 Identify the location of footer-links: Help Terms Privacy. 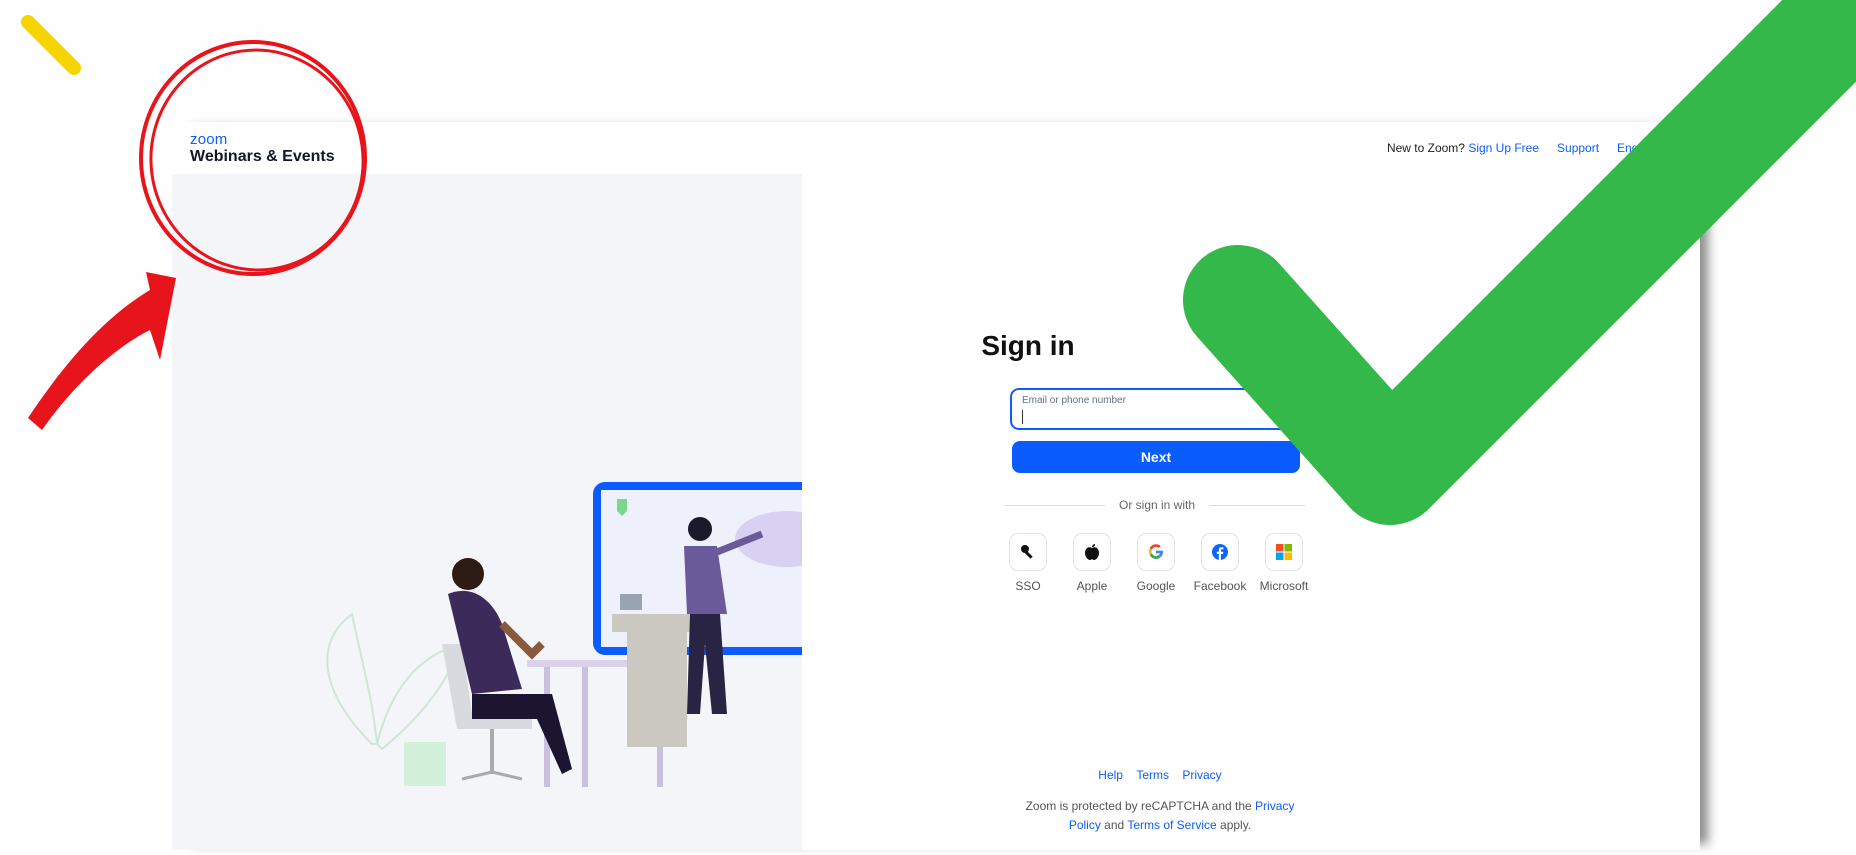
(1160, 775).